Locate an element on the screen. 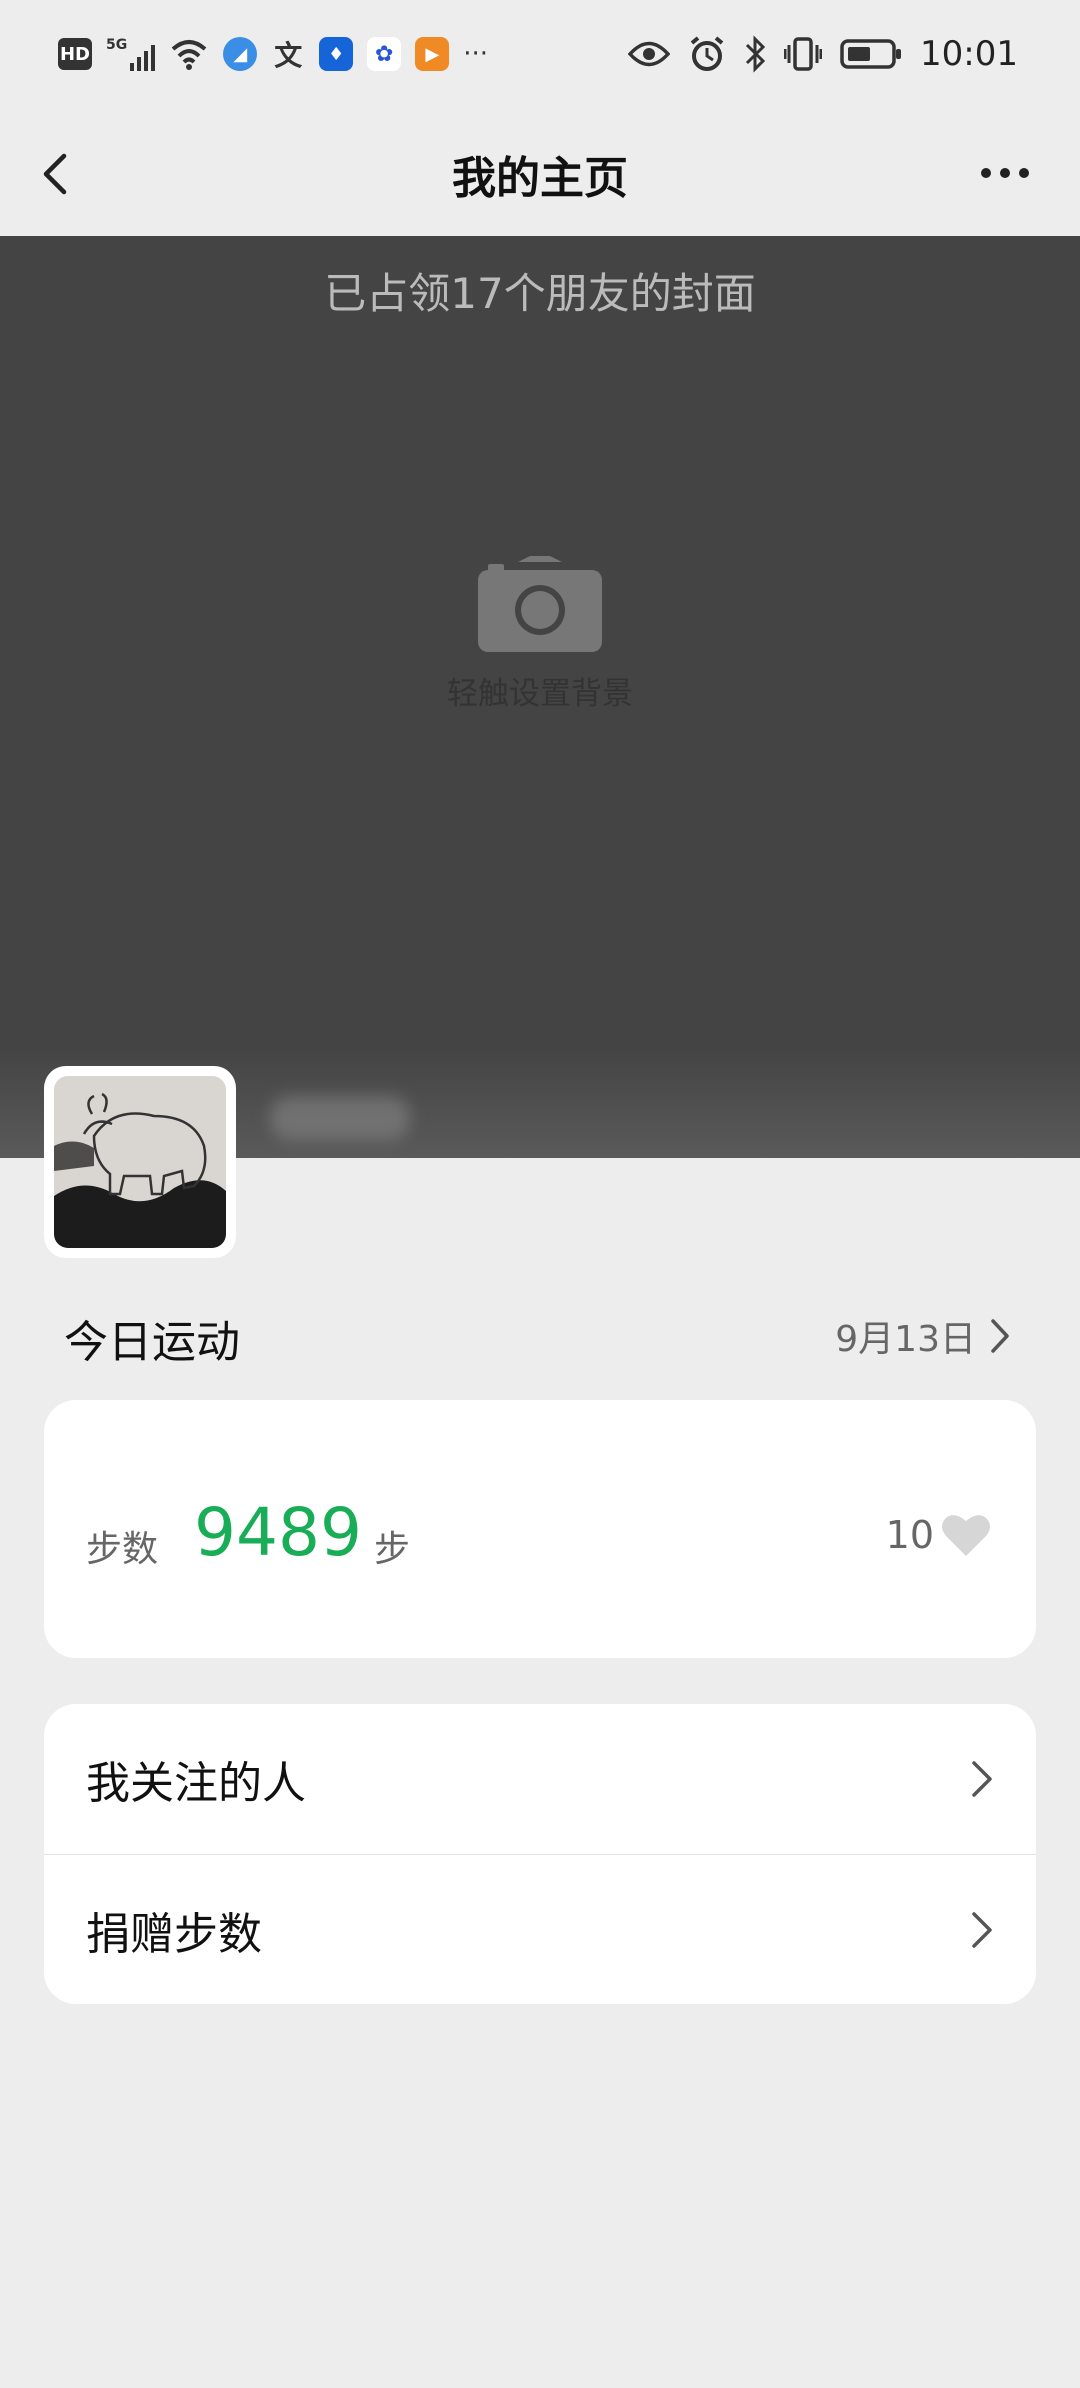 This screenshot has width=1080, height=2388. lightbulb-app-icon: ♦ is located at coordinates (336, 54).